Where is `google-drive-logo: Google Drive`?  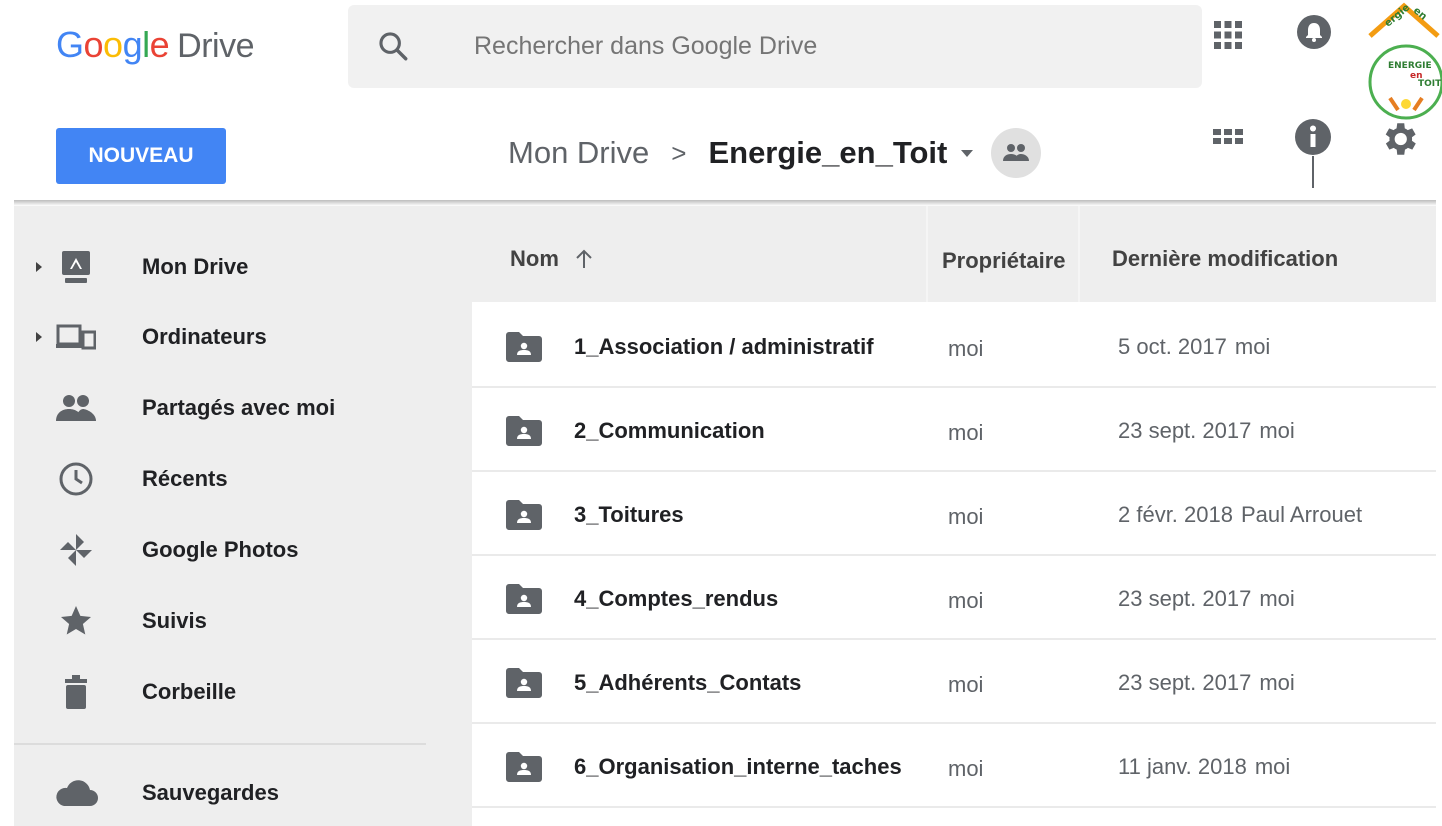
google-drive-logo: Google Drive is located at coordinates (155, 45).